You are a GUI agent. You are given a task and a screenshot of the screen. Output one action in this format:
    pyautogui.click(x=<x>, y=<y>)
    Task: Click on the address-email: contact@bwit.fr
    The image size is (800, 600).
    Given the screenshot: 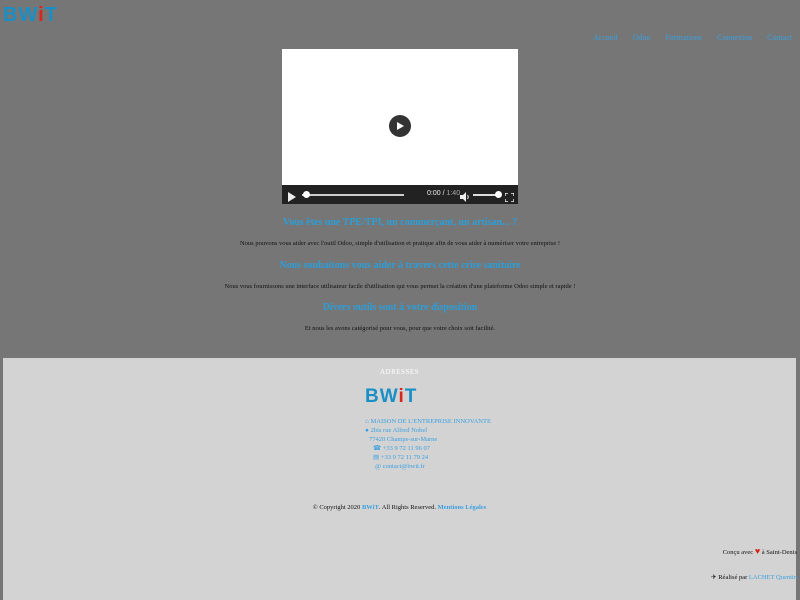 What is the action you would take?
    pyautogui.click(x=404, y=466)
    